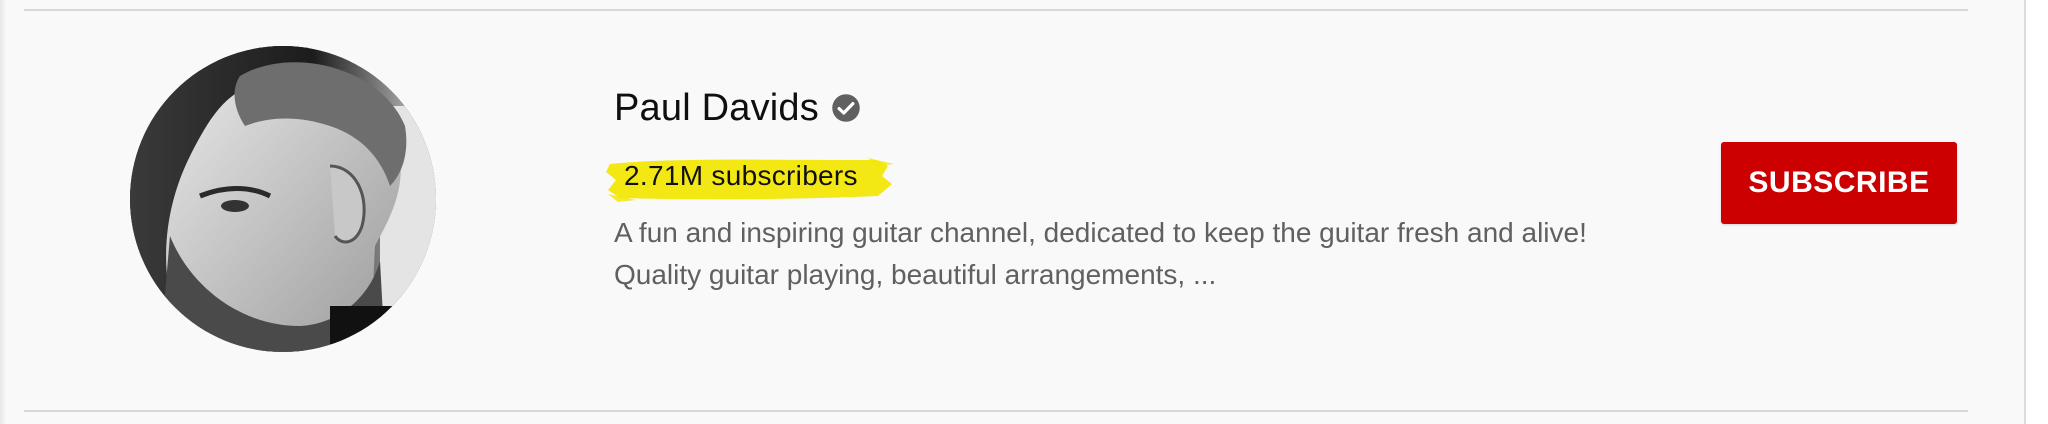  Describe the element at coordinates (716, 108) in the screenshot. I see `channel-name: Paul Davids` at that location.